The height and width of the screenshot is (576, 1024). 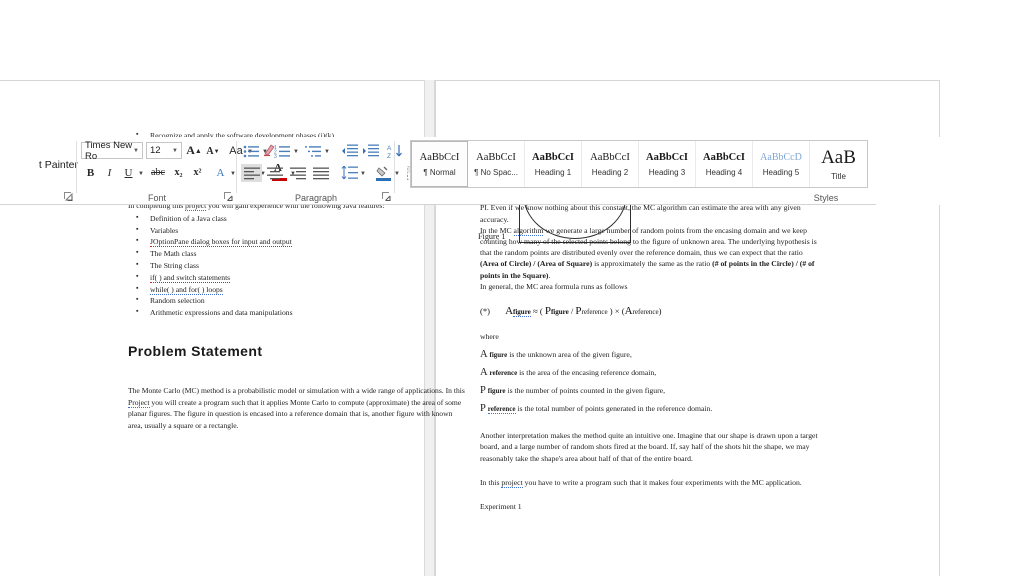 What do you see at coordinates (158, 172) in the screenshot?
I see `strikethrough-icon: abc` at bounding box center [158, 172].